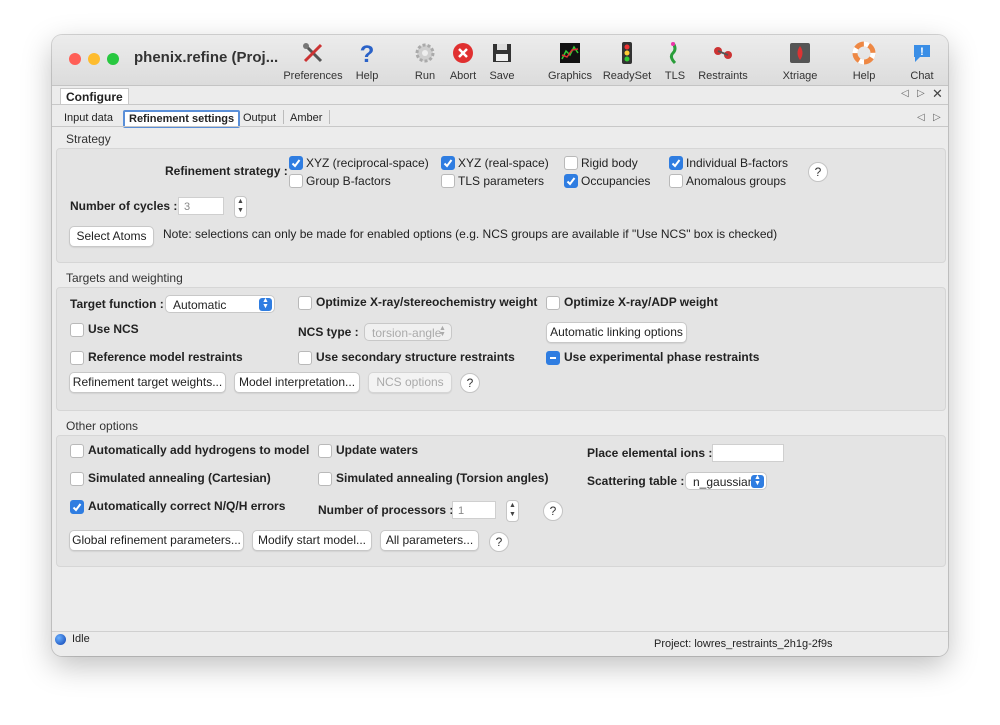  What do you see at coordinates (937, 117) in the screenshot?
I see `scroll-right-icon: ▷` at bounding box center [937, 117].